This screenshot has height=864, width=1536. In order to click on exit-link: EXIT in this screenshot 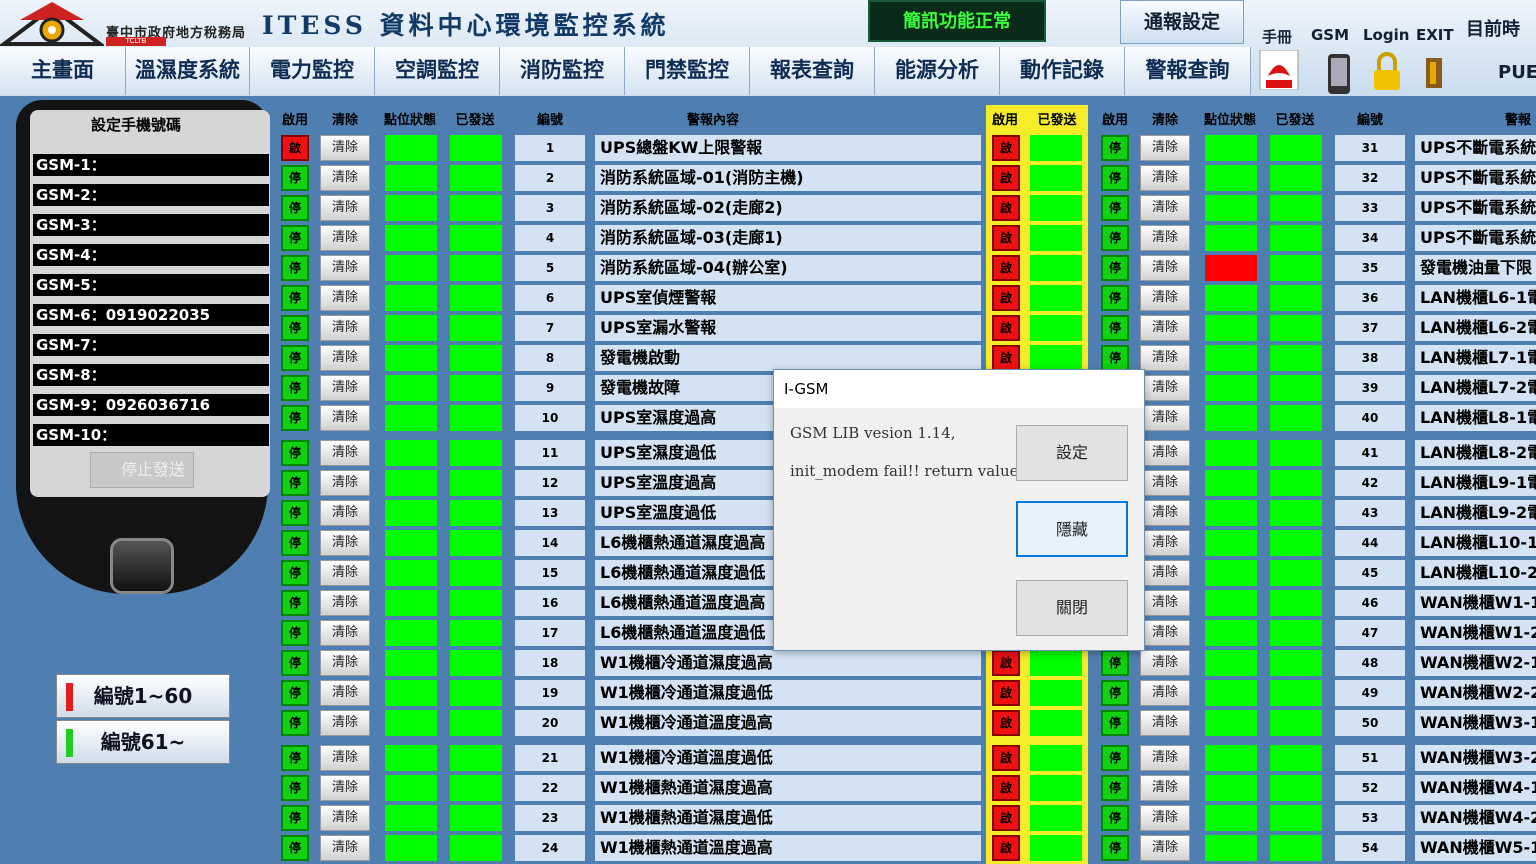, I will do `click(1435, 35)`.